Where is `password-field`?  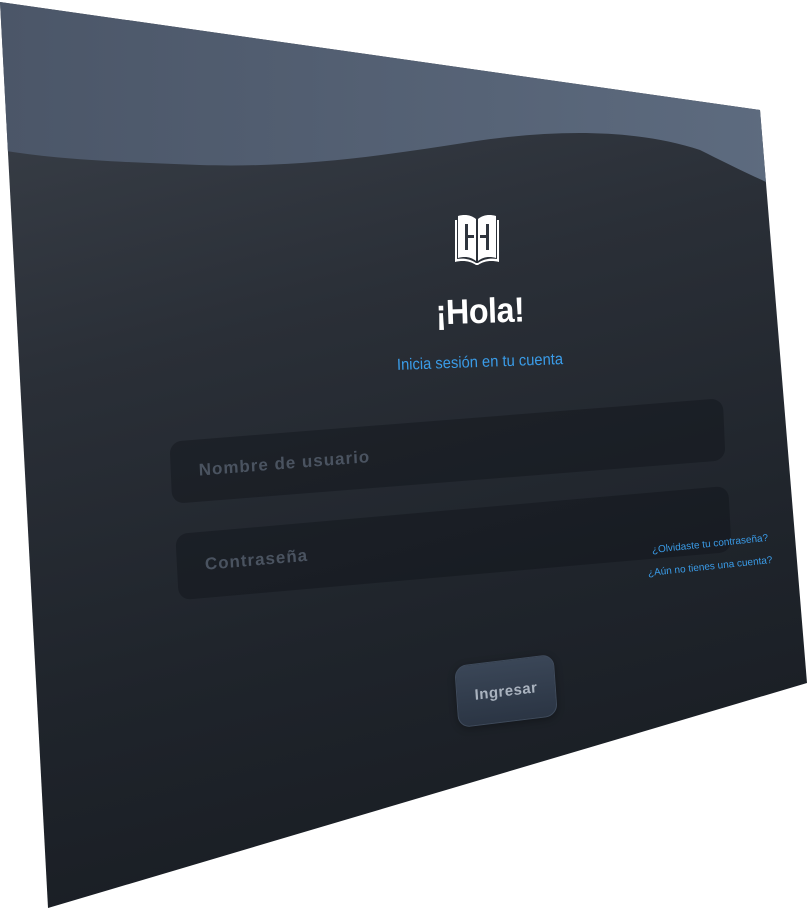
password-field is located at coordinates (453, 543).